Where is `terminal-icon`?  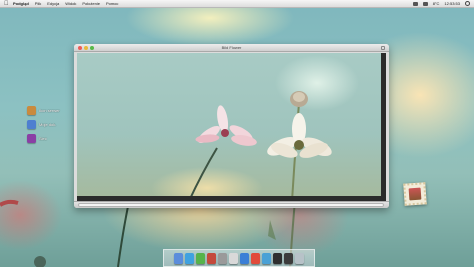 terminal-icon is located at coordinates (288, 258).